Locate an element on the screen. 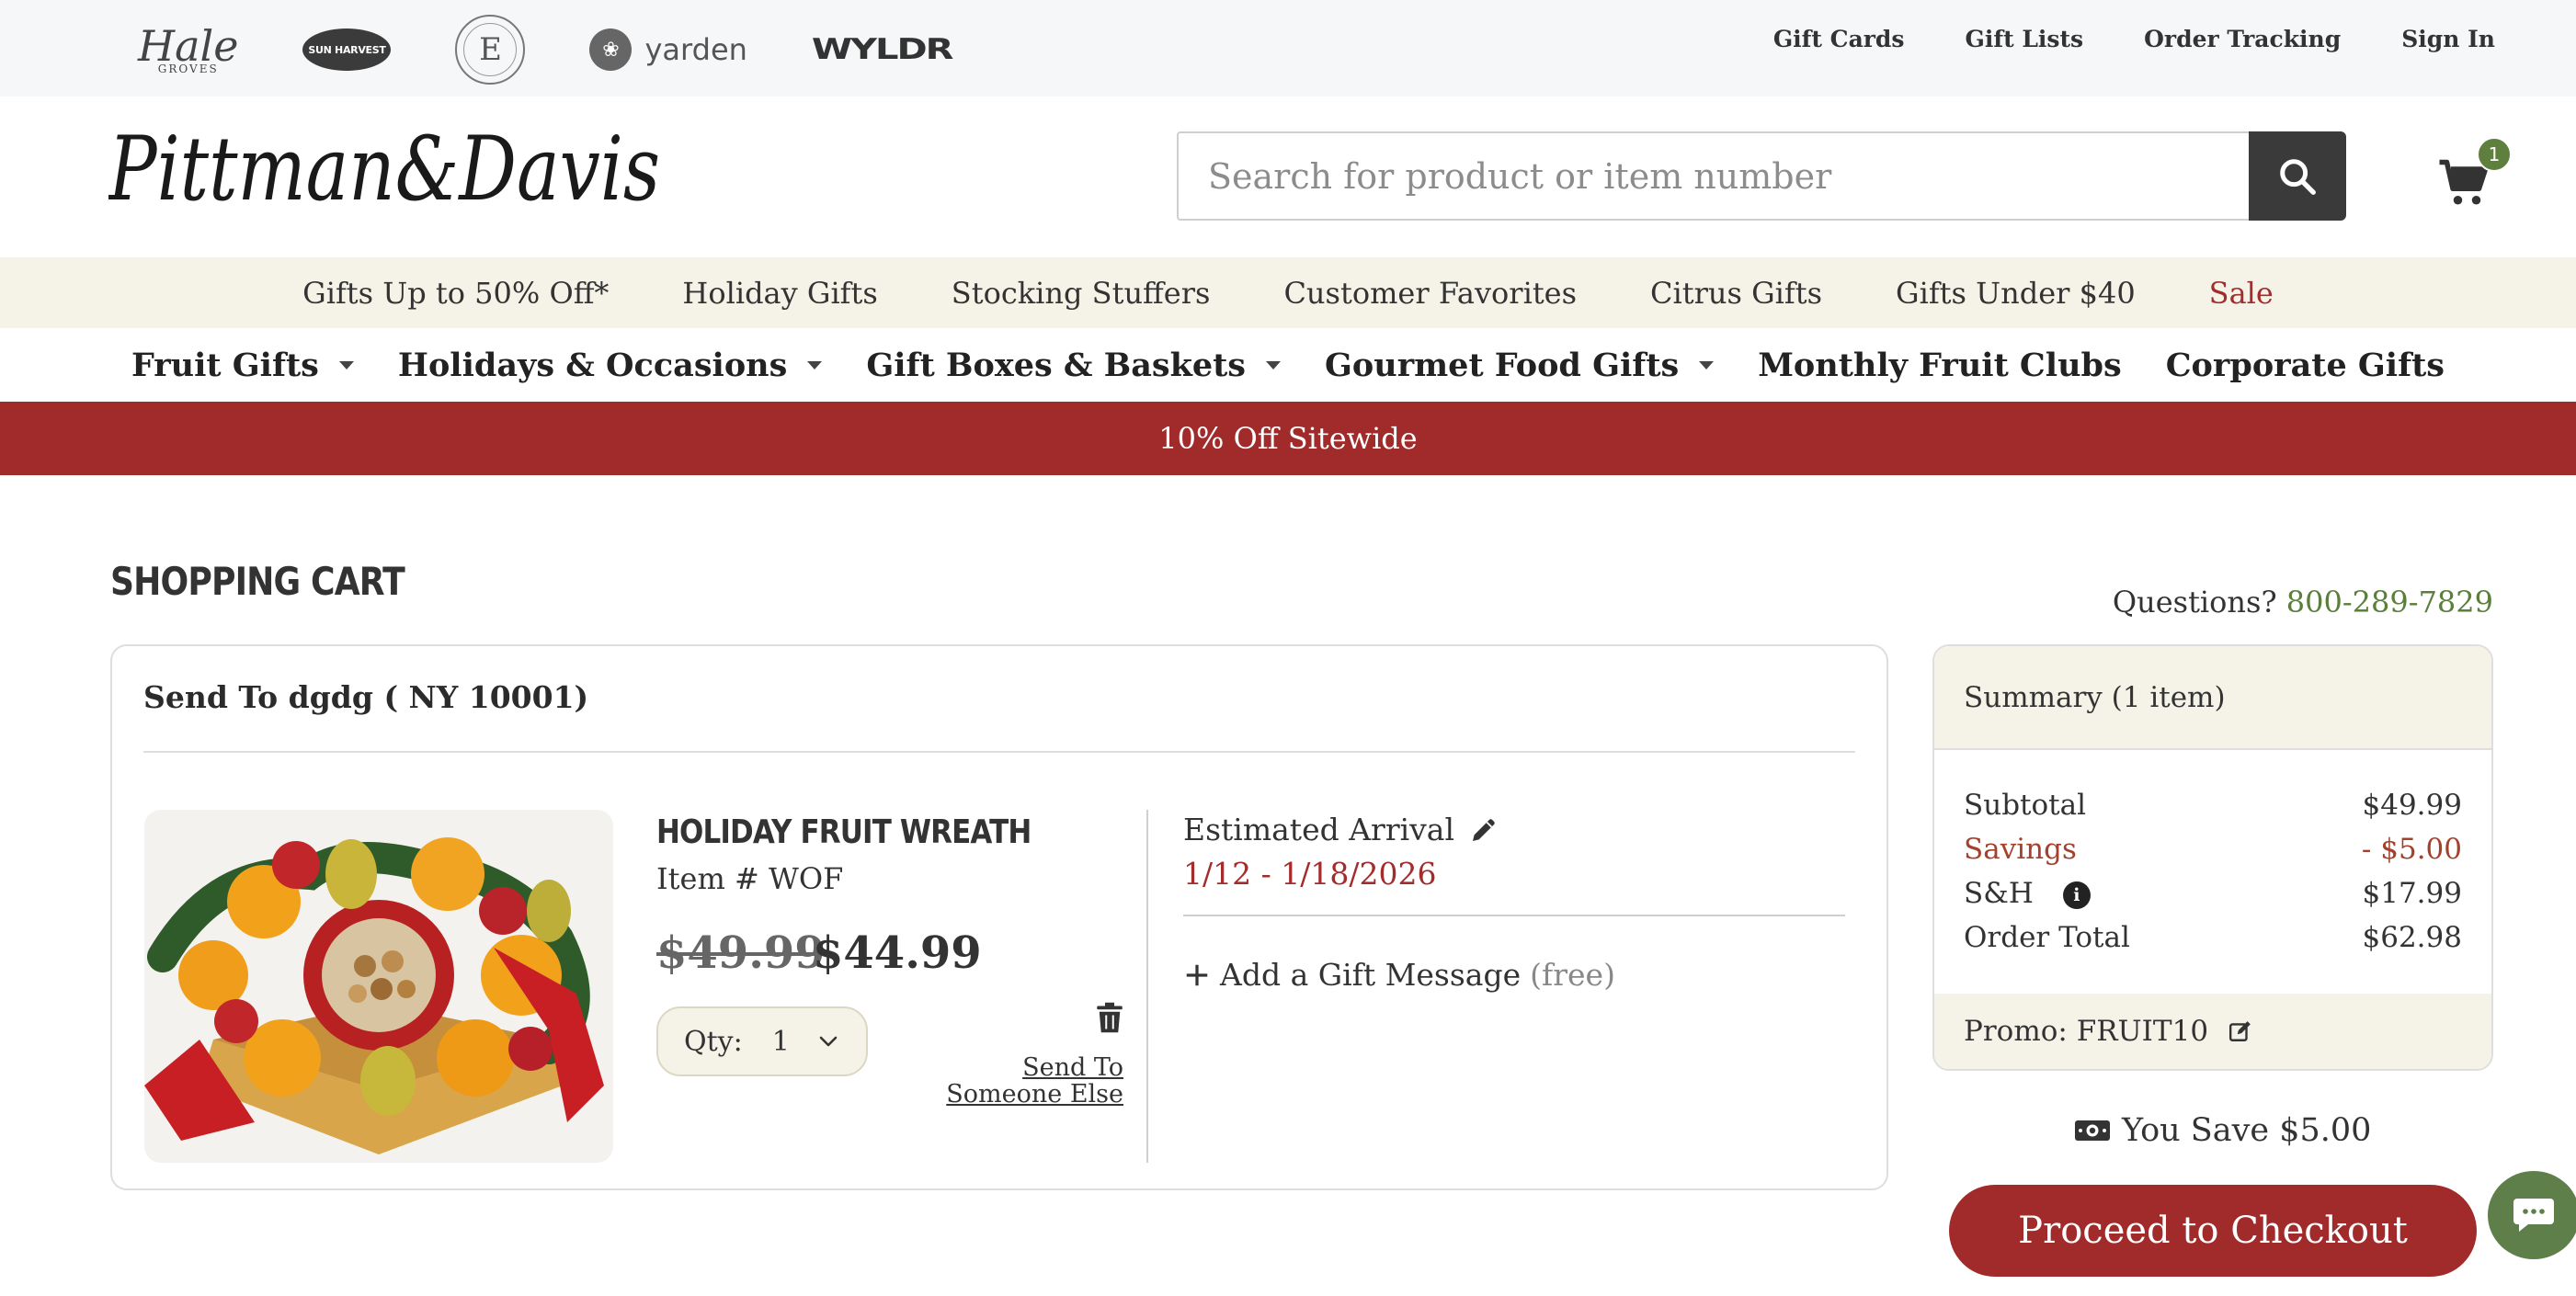 This screenshot has width=2576, height=1296. banner-text: 10% Off Sitewide is located at coordinates (1288, 439).